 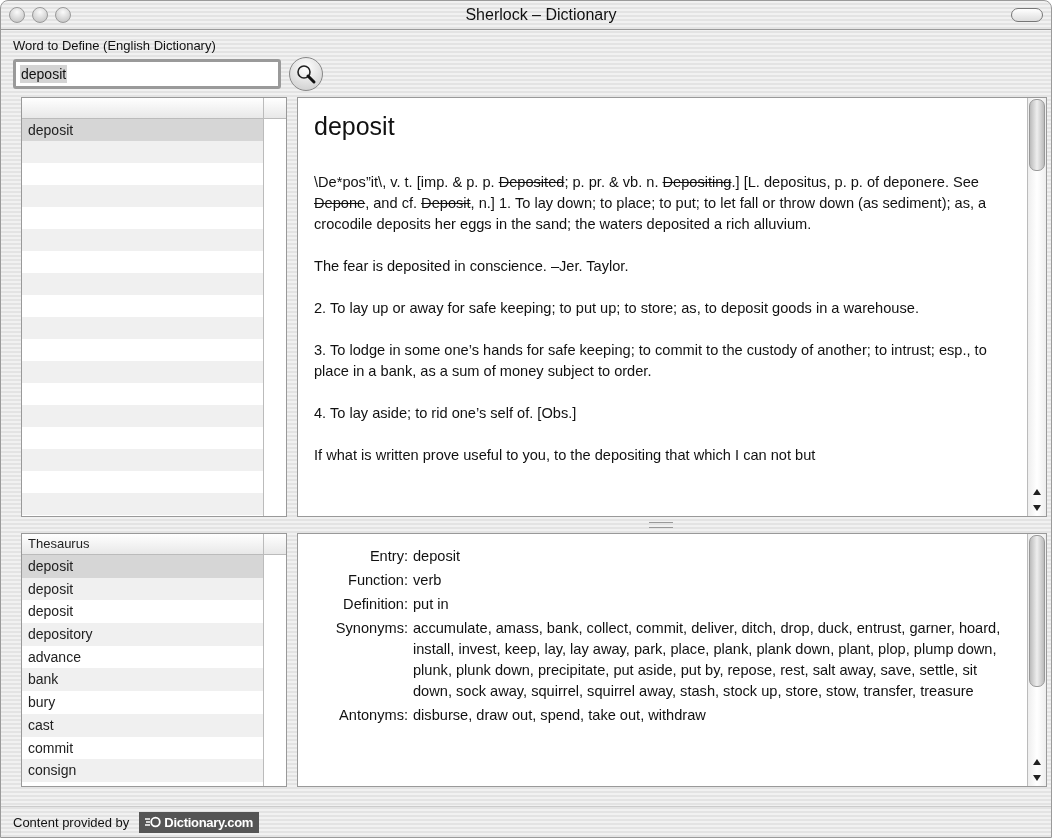 What do you see at coordinates (142, 748) in the screenshot?
I see `thesaurus-item: commit` at bounding box center [142, 748].